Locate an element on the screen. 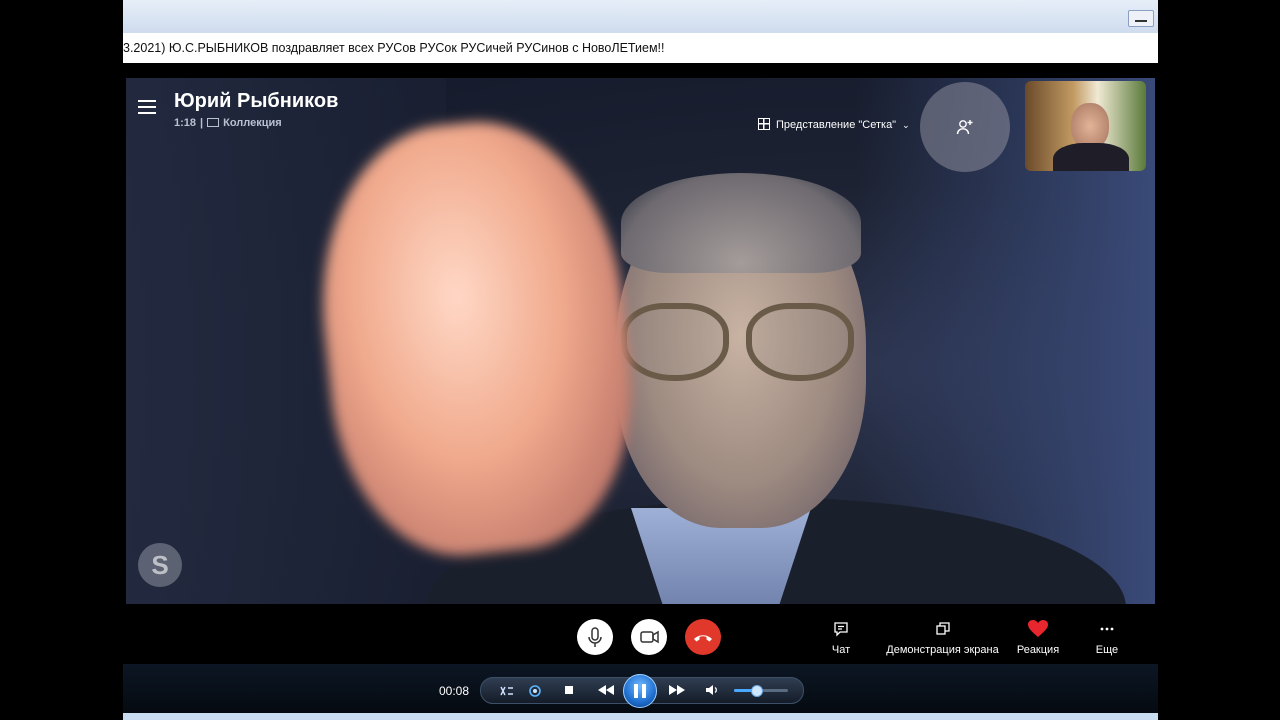 The image size is (1280, 720). chat-label: Чат is located at coordinates (841, 650).